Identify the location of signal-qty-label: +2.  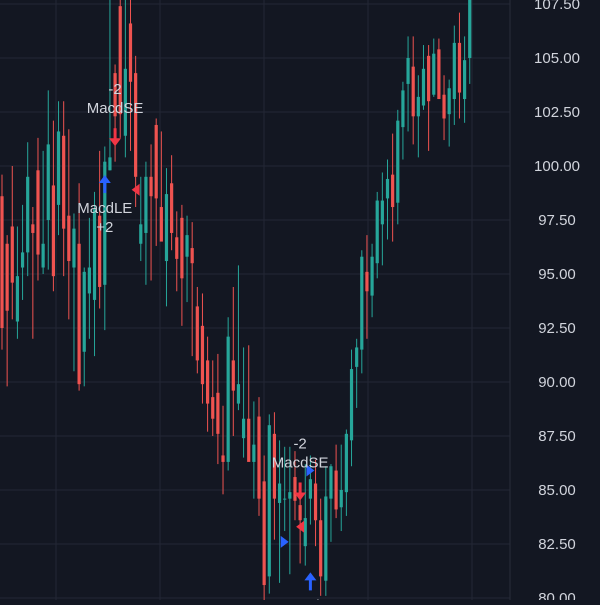
(104, 227).